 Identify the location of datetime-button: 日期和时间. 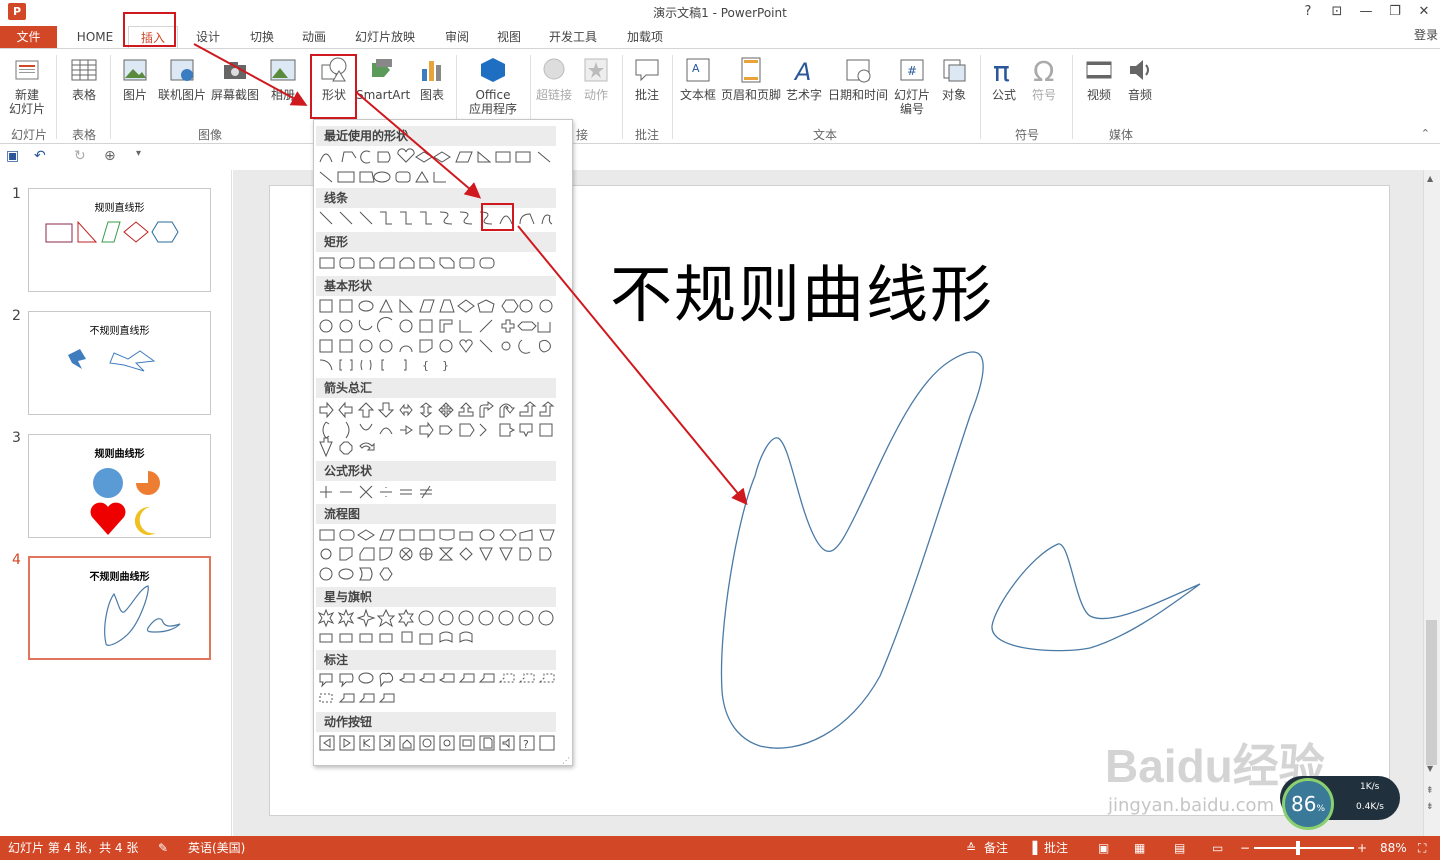
(858, 78).